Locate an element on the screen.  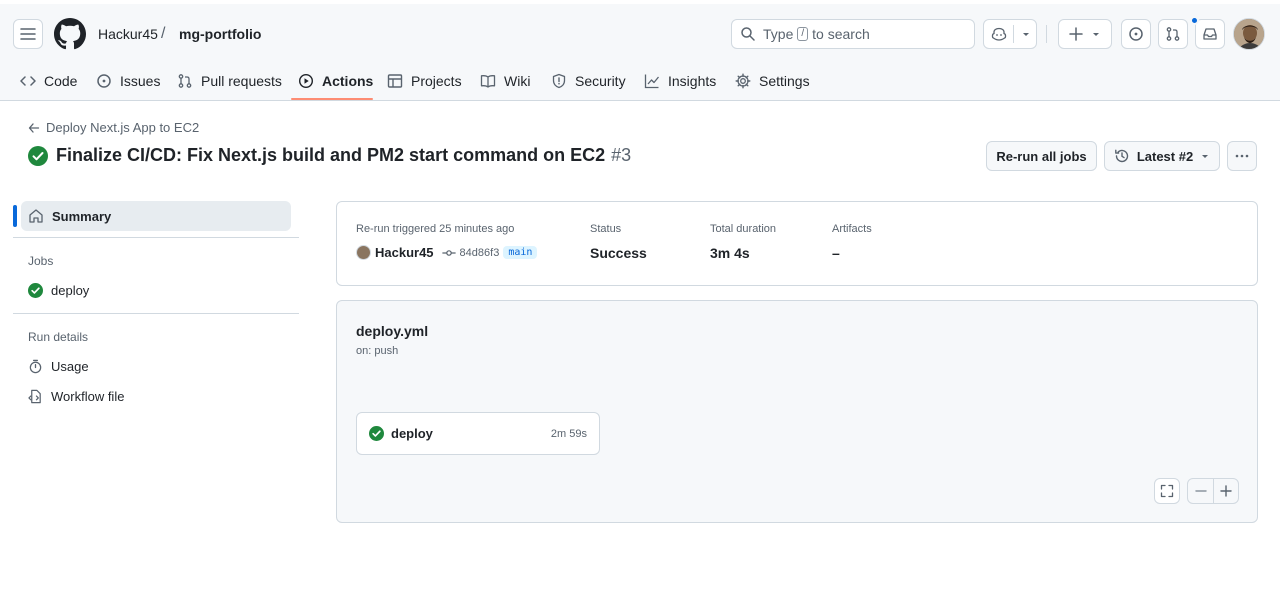
sidebar-item-label: deploy is located at coordinates (70, 290).